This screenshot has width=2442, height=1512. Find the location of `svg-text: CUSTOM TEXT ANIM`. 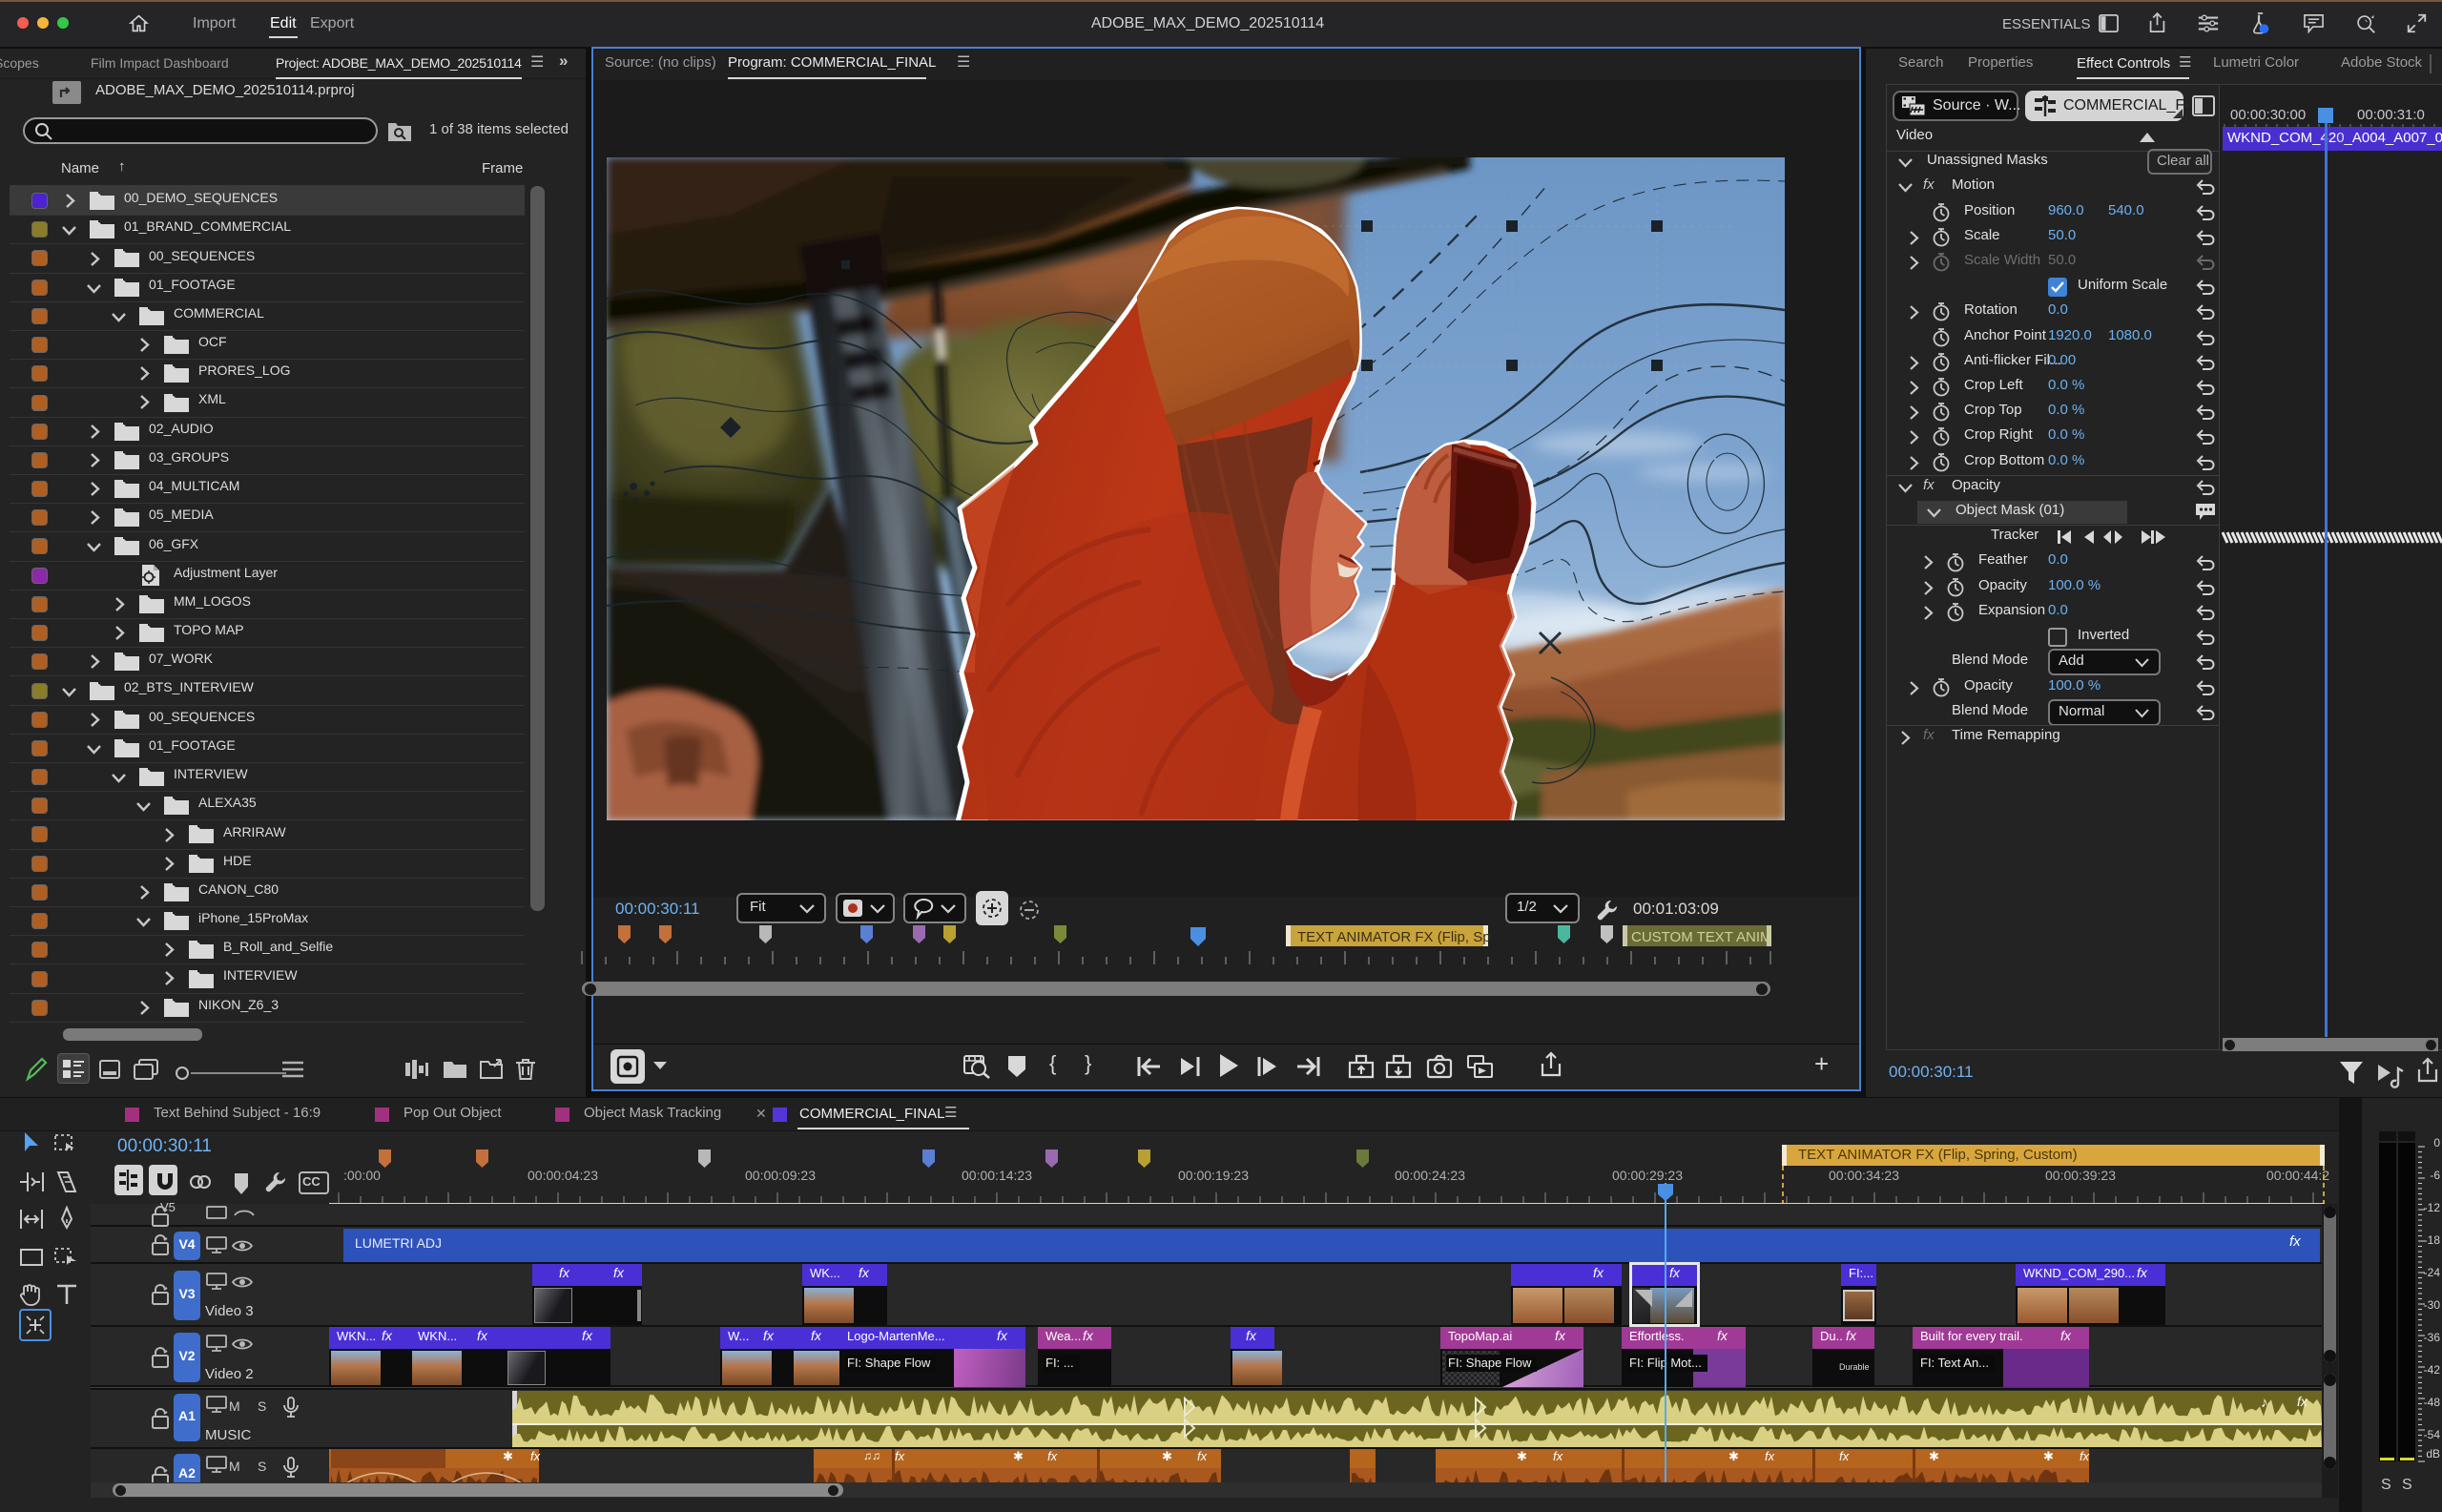

svg-text: CUSTOM TEXT ANIM is located at coordinates (1701, 937).